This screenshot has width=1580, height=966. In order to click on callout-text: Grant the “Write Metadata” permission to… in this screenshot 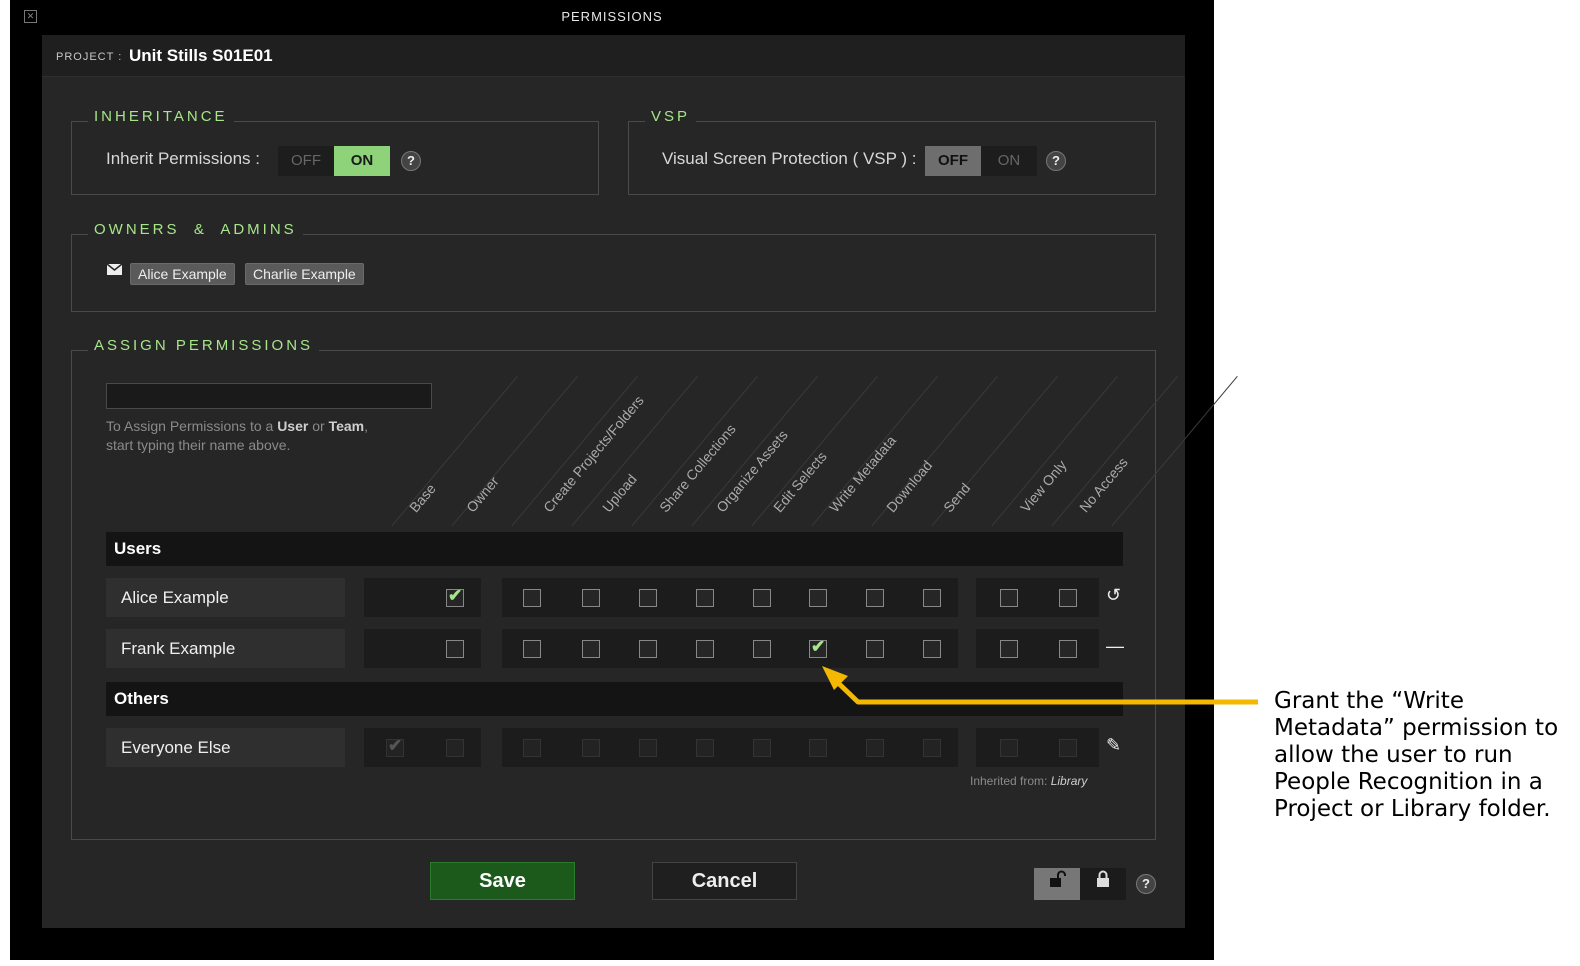, I will do `click(1416, 755)`.